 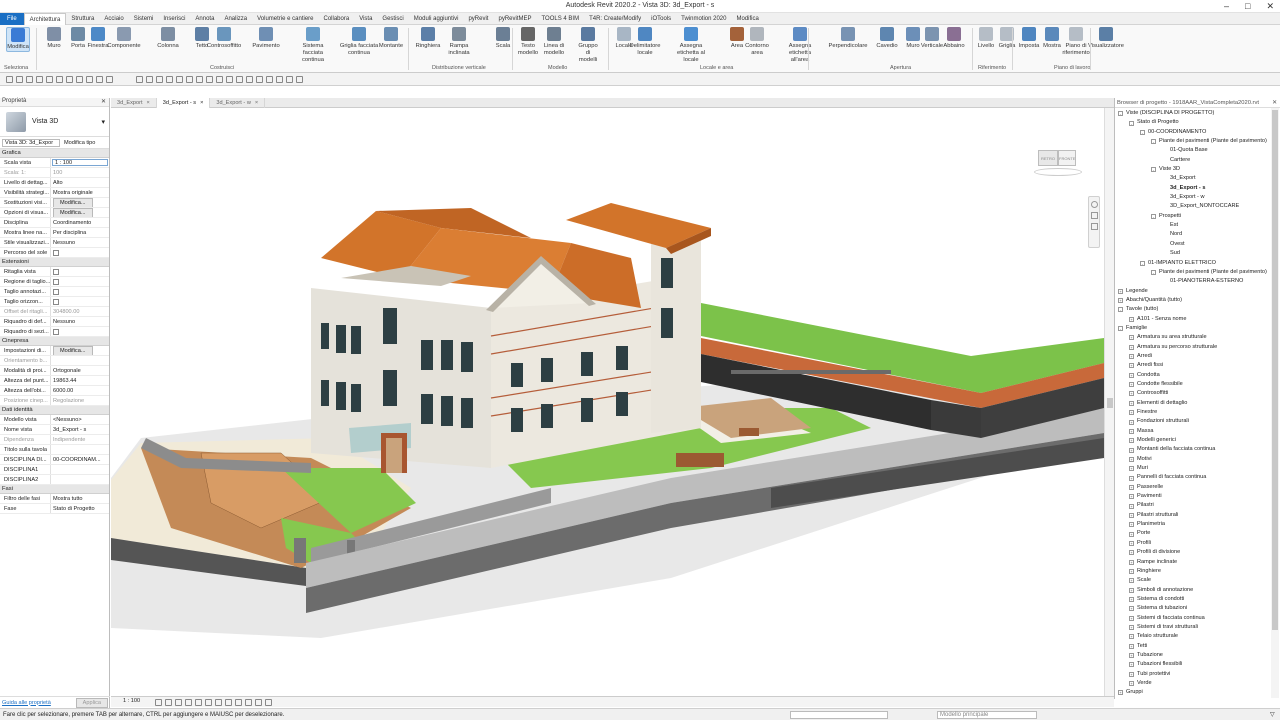 What do you see at coordinates (98, 38) in the screenshot?
I see `finestra-button: Finestra` at bounding box center [98, 38].